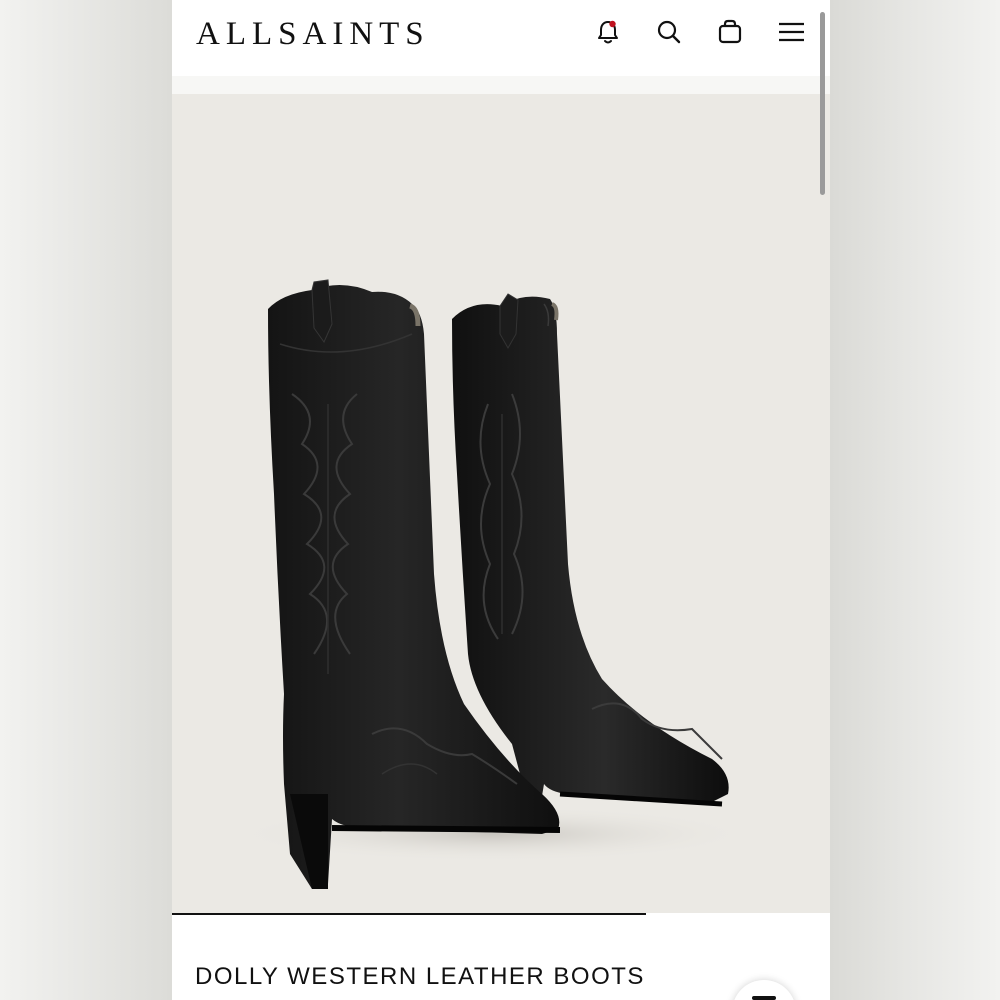 The height and width of the screenshot is (1000, 1000). I want to click on right-boot, so click(590, 550).